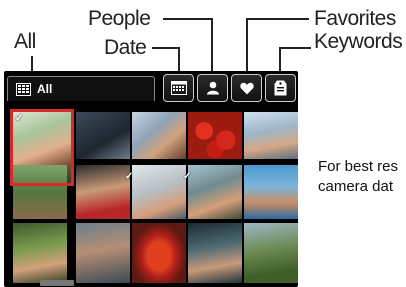 The width and height of the screenshot is (406, 287). I want to click on heart-icon, so click(246, 88).